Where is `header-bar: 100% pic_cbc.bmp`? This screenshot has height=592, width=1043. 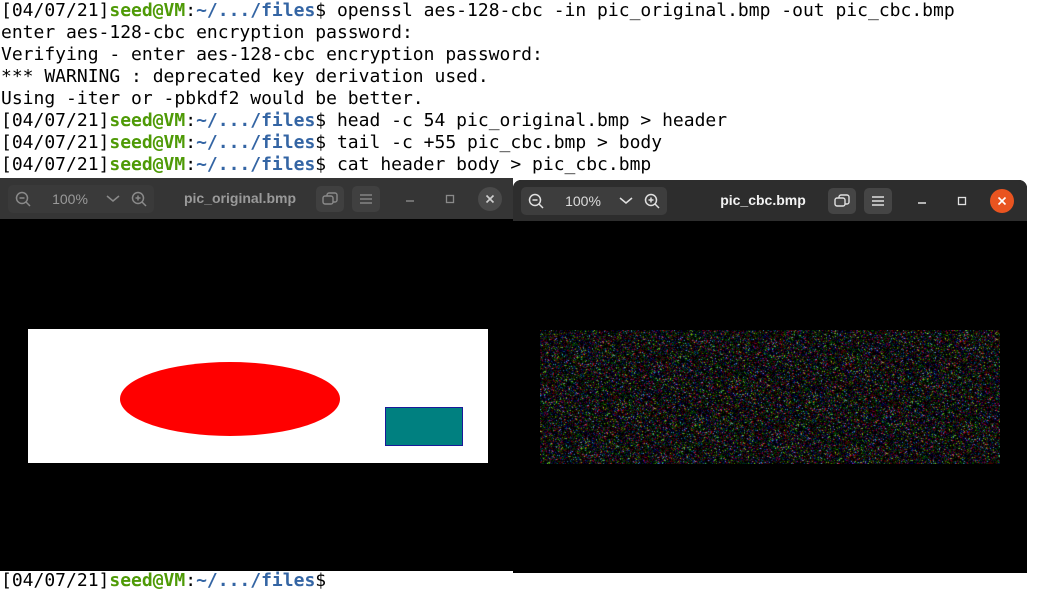 header-bar: 100% pic_cbc.bmp is located at coordinates (770, 200).